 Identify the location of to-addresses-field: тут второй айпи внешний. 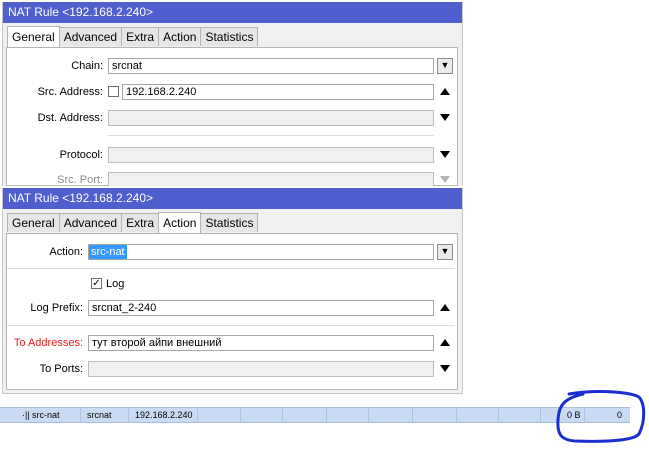
(261, 343).